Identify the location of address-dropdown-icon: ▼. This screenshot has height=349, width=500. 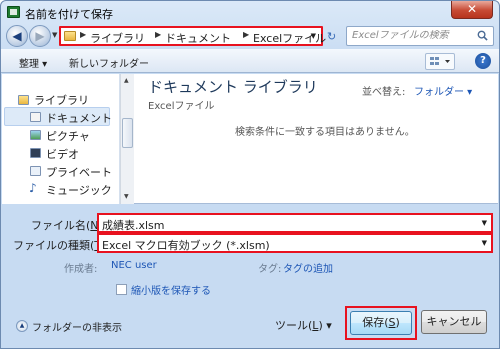
(313, 36).